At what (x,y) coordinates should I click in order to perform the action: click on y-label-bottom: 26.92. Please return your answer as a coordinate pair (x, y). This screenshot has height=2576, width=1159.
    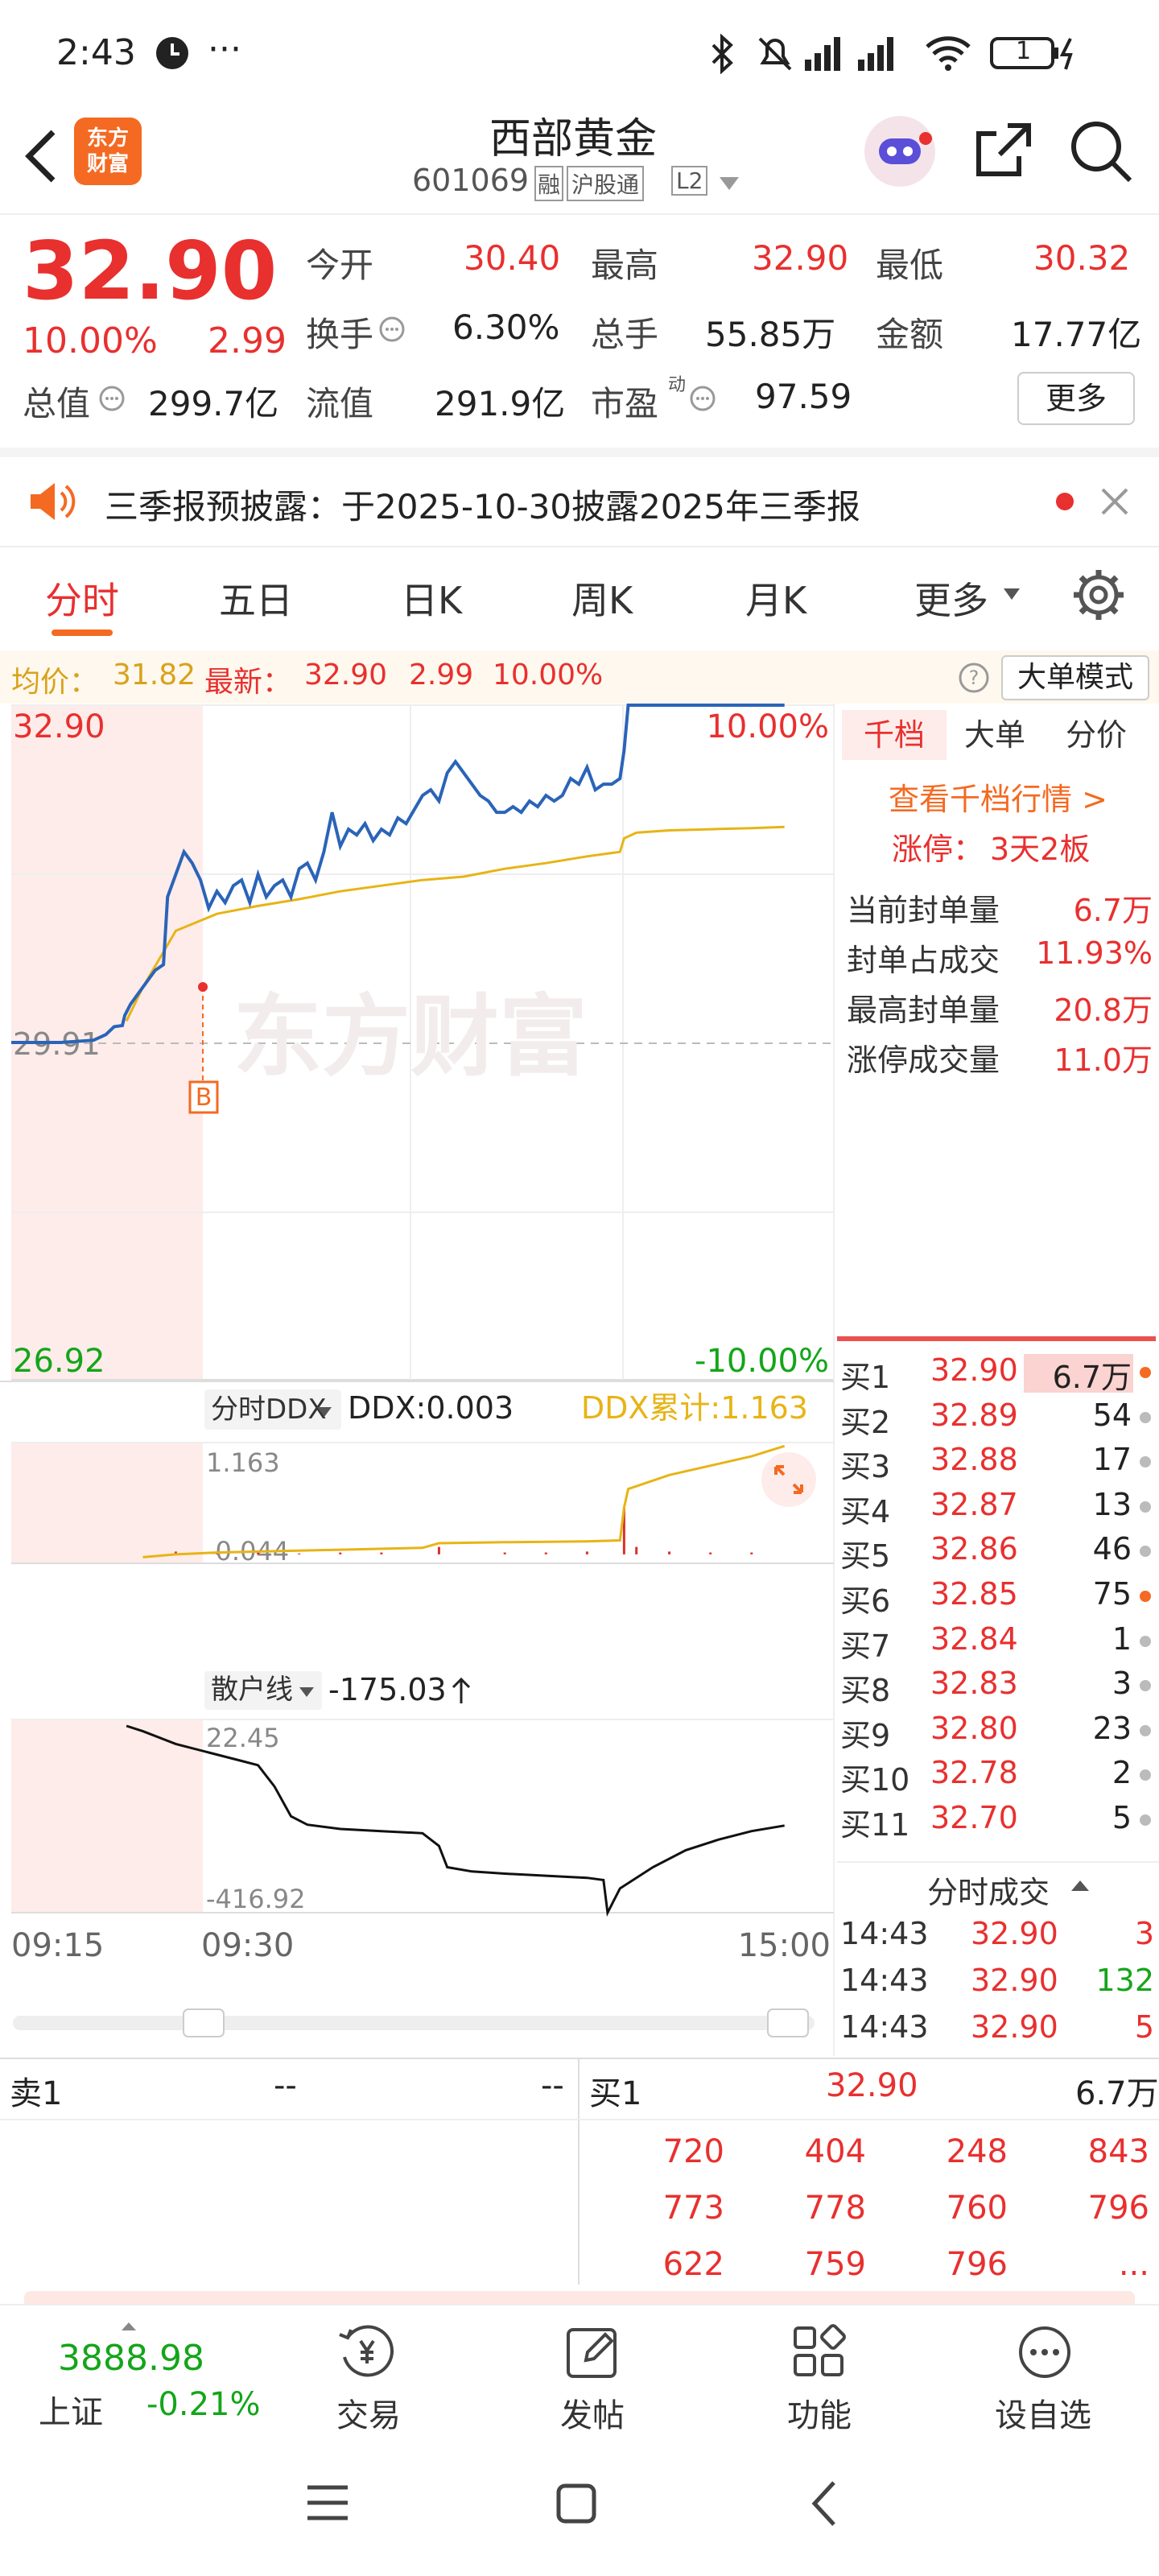
    Looking at the image, I should click on (59, 1361).